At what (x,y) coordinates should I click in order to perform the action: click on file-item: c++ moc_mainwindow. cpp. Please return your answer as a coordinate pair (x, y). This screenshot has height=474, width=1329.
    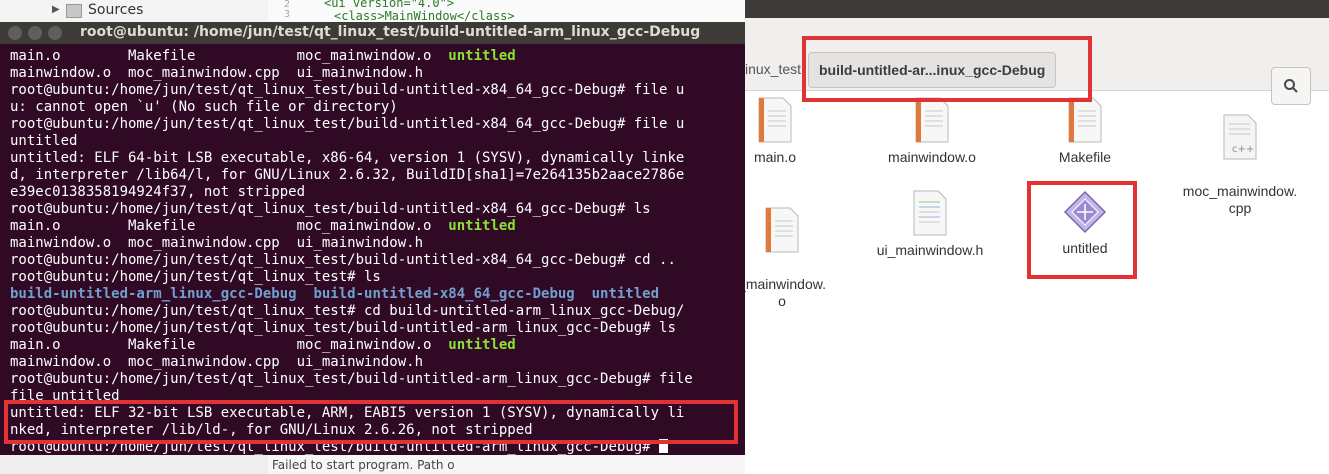
    Looking at the image, I should click on (1240, 165).